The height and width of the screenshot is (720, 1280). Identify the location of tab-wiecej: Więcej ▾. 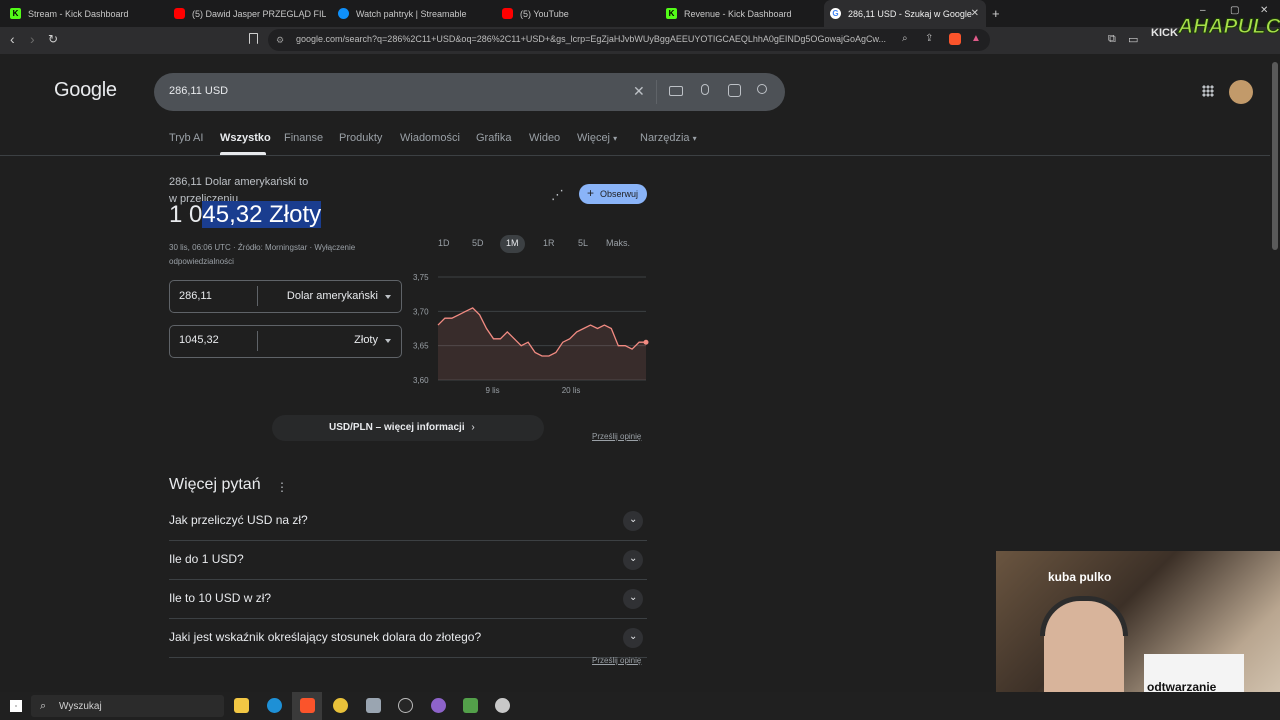
(597, 138).